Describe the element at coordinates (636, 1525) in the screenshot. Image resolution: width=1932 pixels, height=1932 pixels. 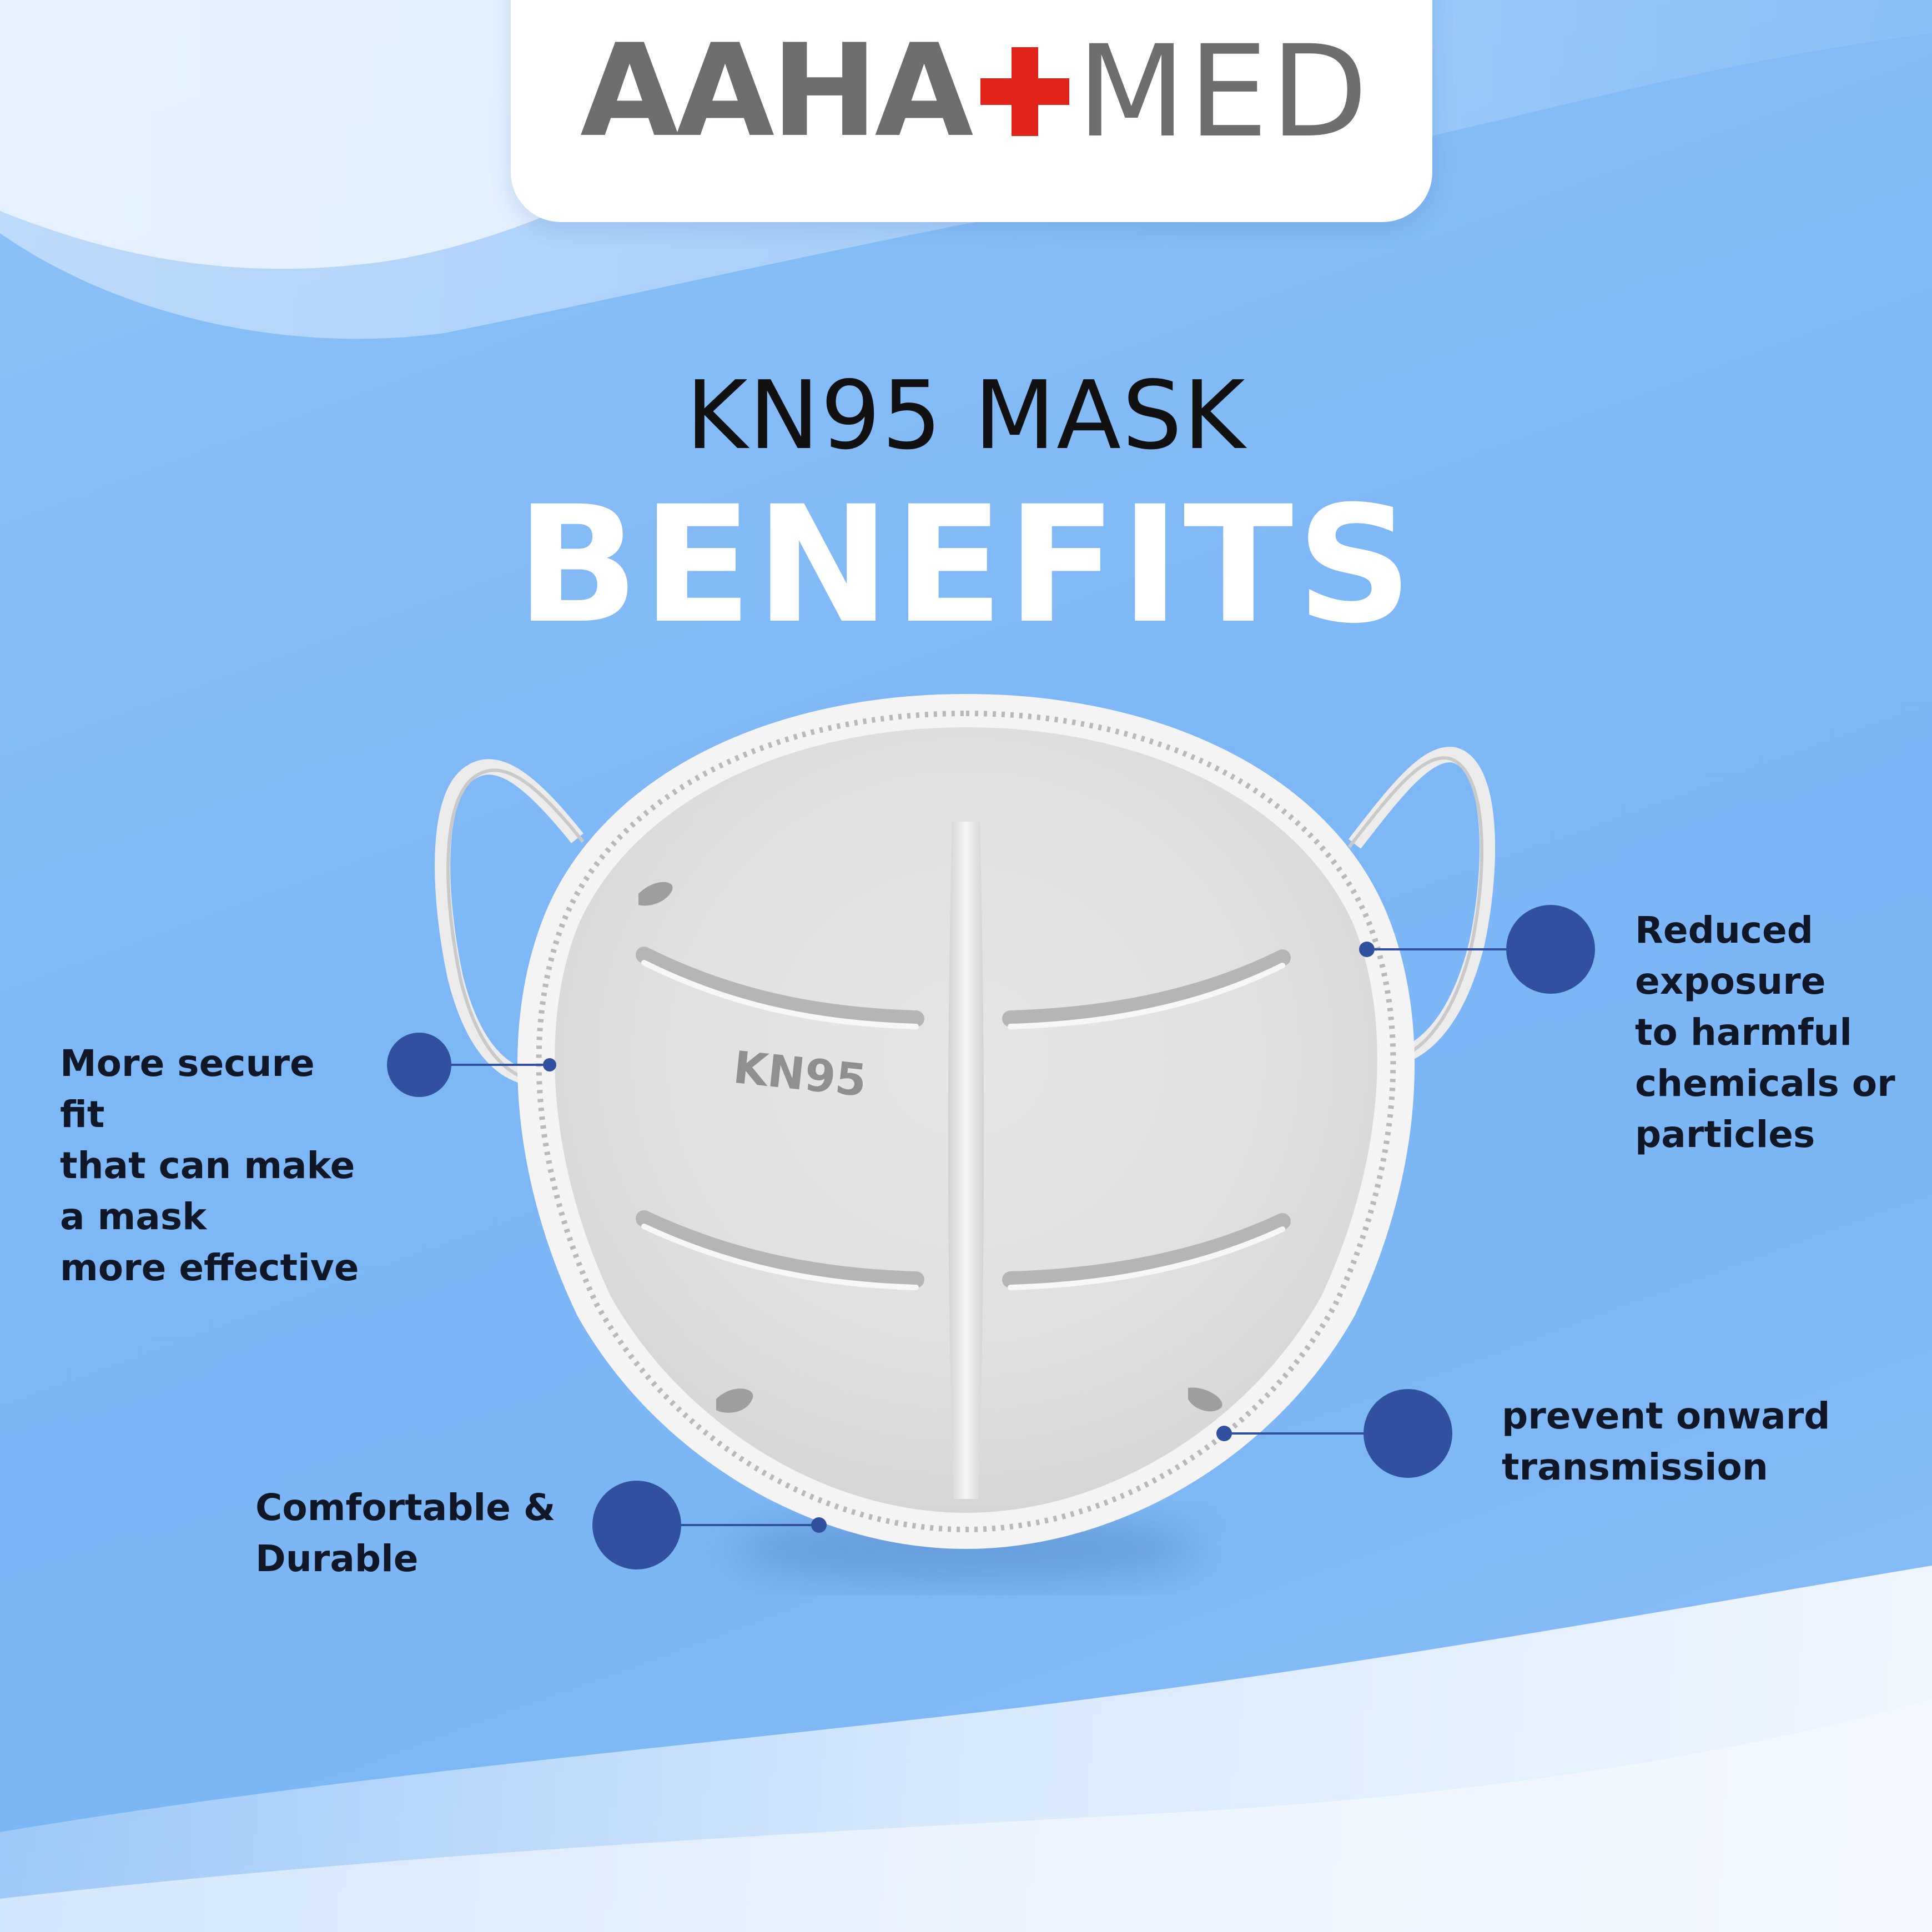
I see `callout-dot-comfort` at that location.